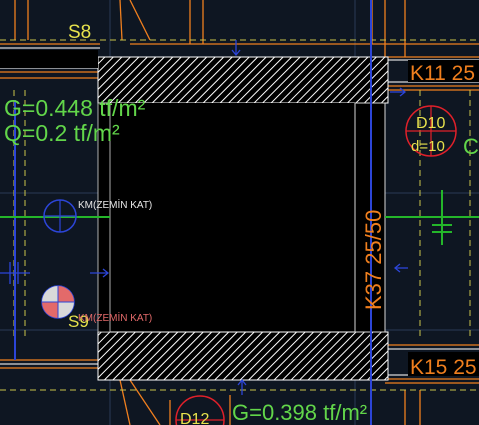 The height and width of the screenshot is (425, 479). I want to click on label-d10: D10, so click(430, 123).